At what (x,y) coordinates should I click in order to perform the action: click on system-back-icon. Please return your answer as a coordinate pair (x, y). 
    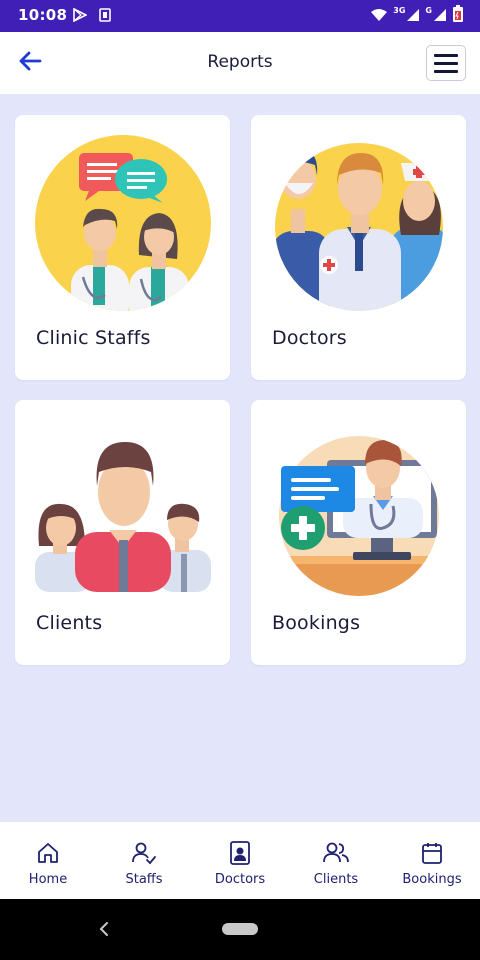
    Looking at the image, I should click on (104, 931).